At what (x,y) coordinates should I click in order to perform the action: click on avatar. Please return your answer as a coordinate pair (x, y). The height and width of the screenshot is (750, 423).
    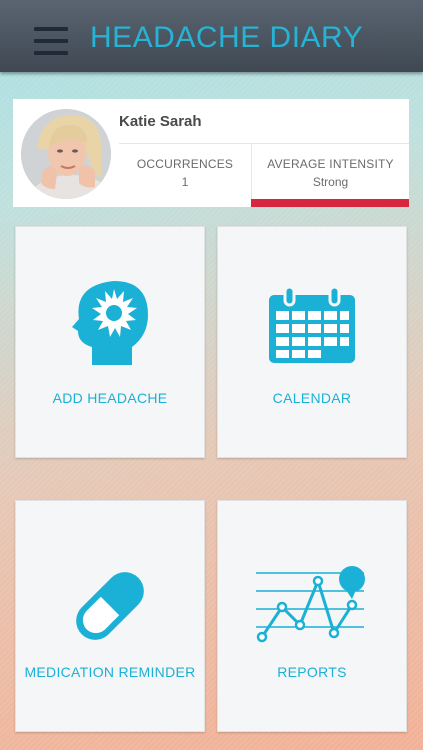
    Looking at the image, I should click on (66, 154).